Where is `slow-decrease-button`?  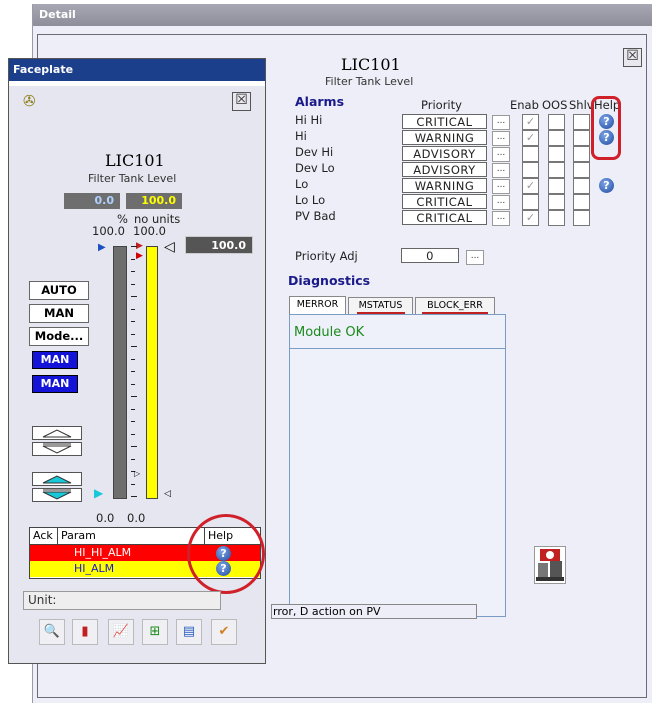 slow-decrease-button is located at coordinates (57, 449).